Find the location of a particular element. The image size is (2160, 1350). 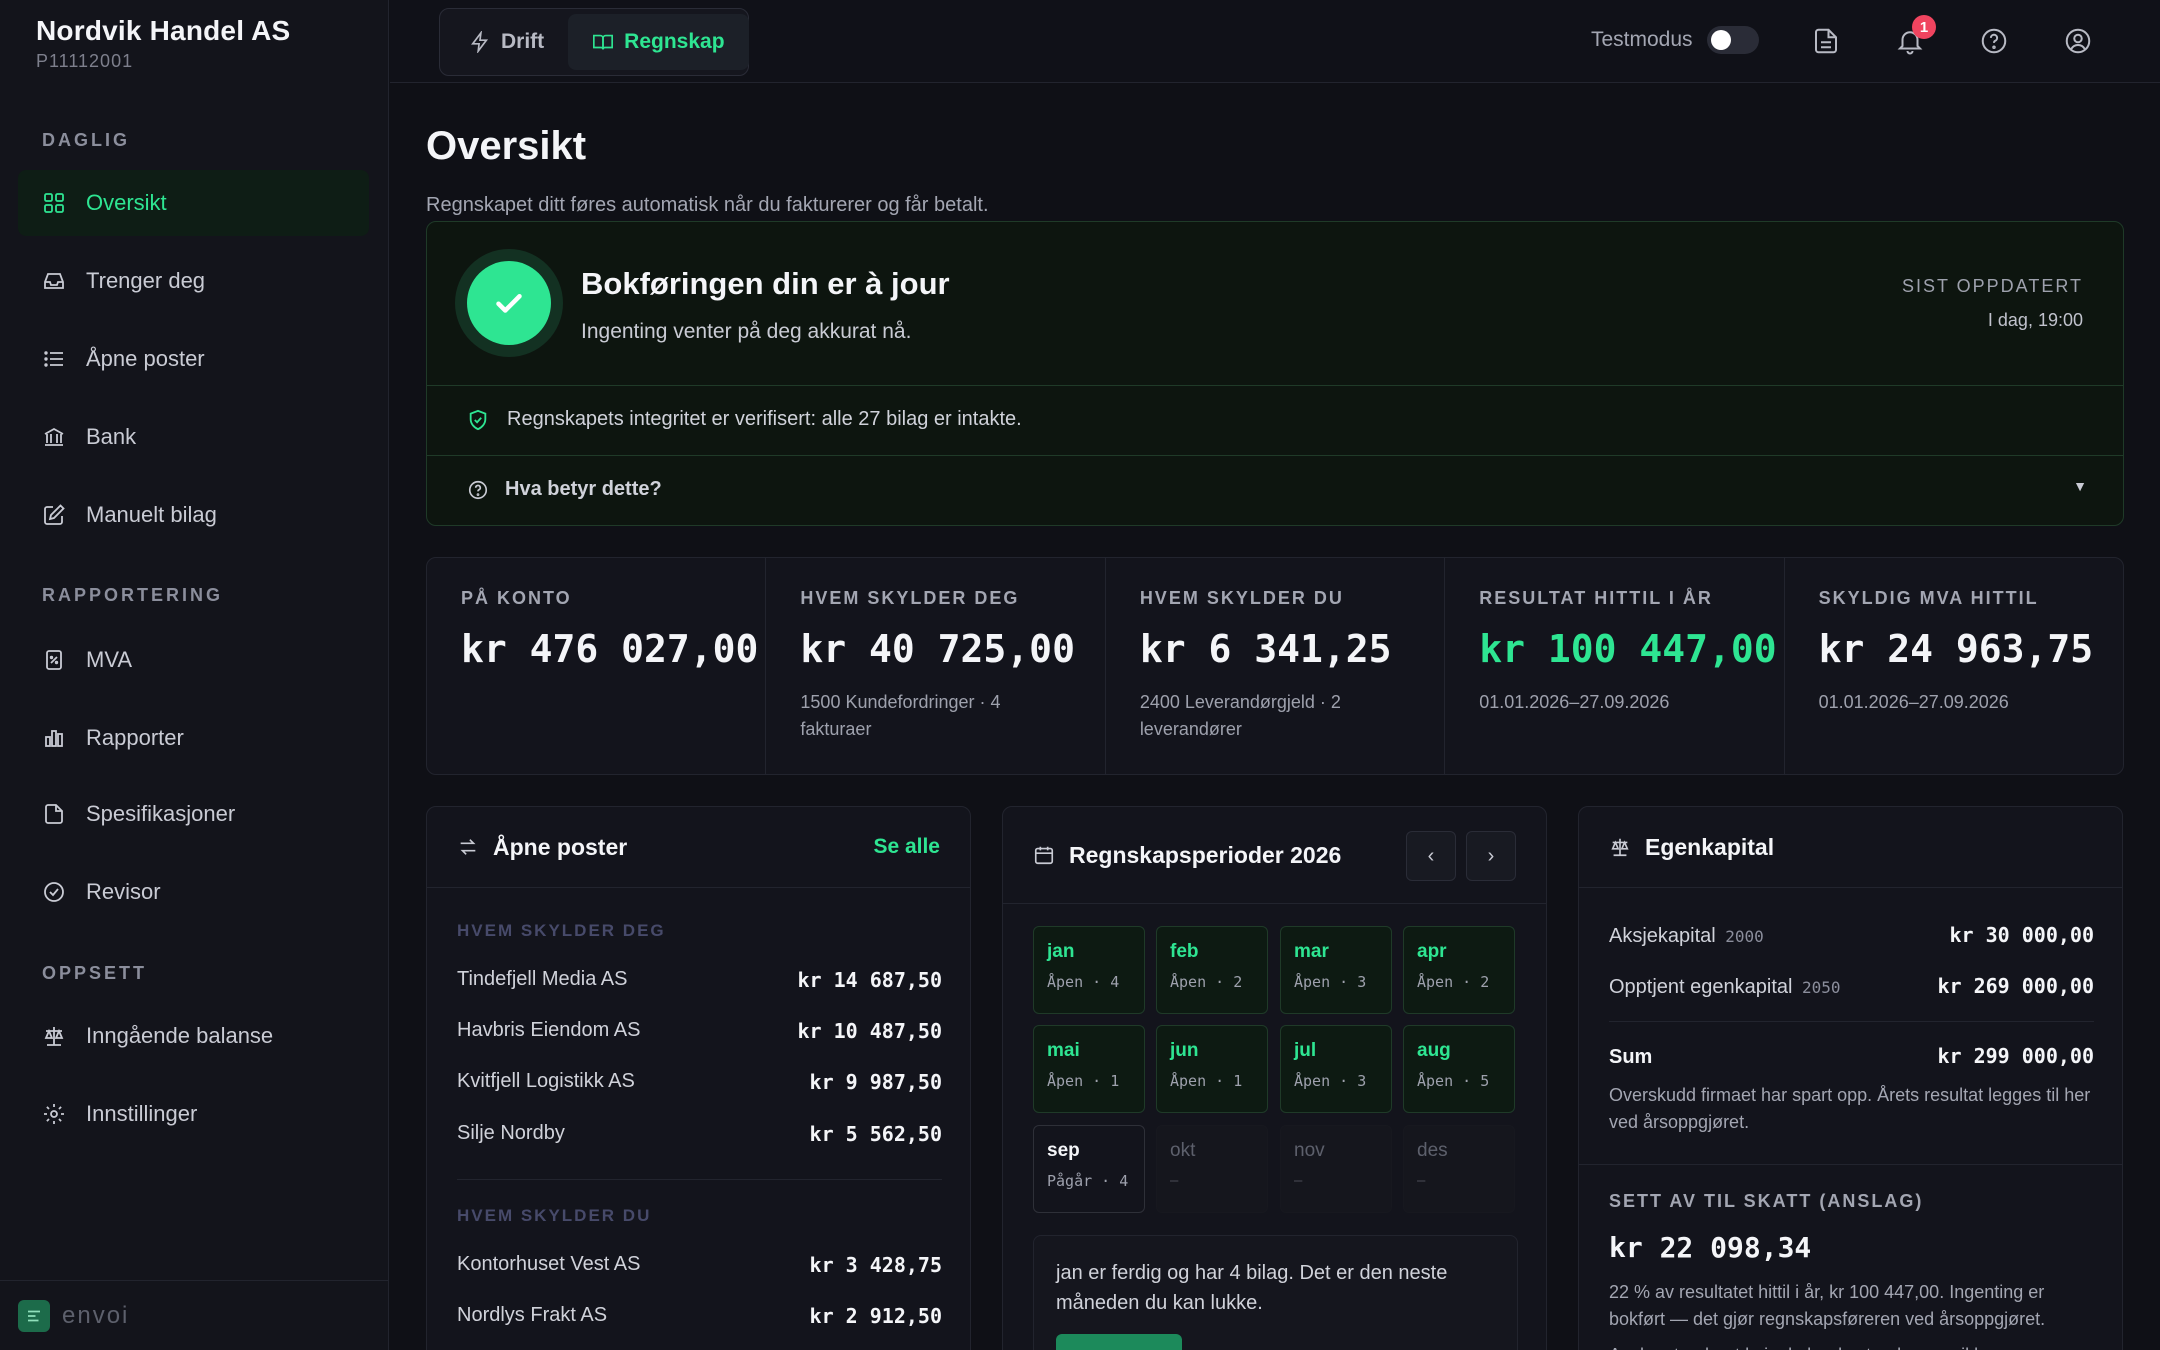

month-aug: aug Åpen · 5 is located at coordinates (1459, 1069).